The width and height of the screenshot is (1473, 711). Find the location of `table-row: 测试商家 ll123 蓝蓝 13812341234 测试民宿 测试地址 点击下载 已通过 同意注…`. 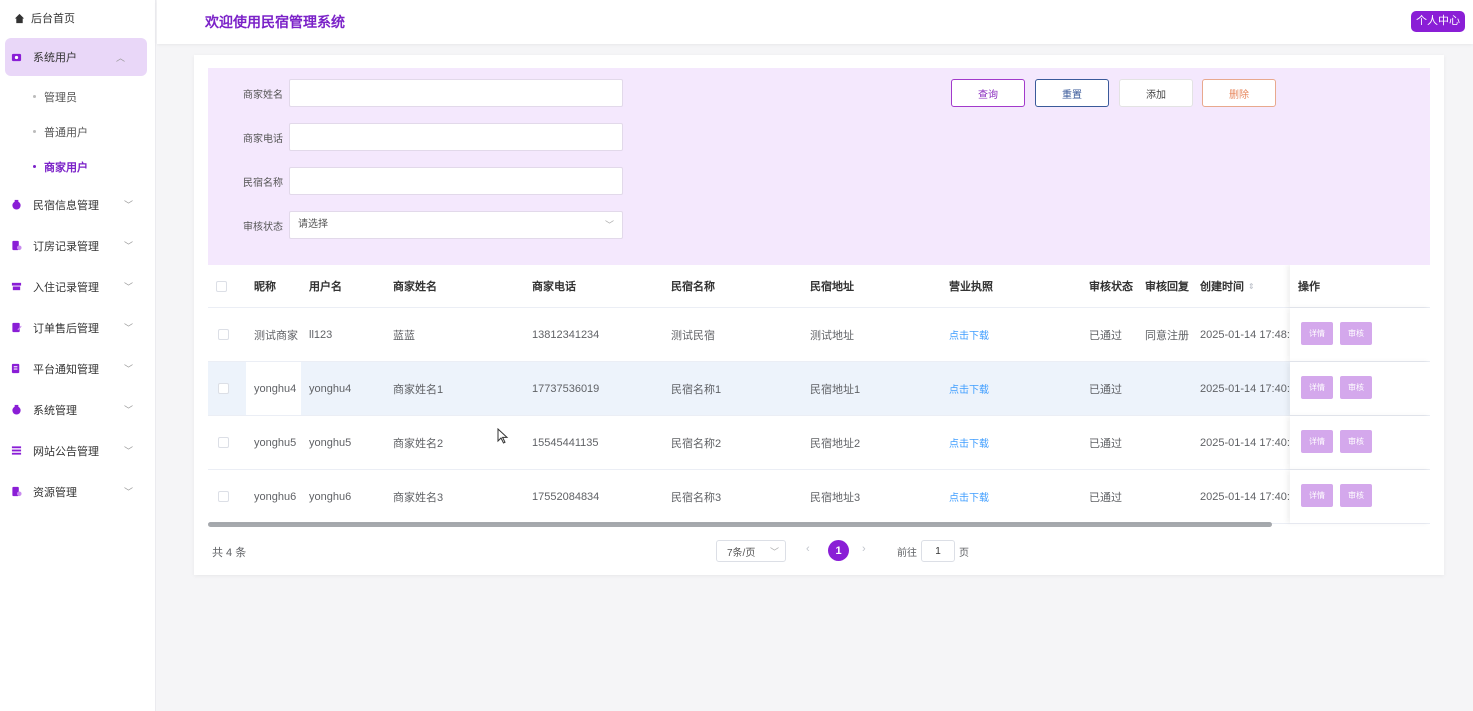

table-row: 测试商家 ll123 蓝蓝 13812341234 测试民宿 测试地址 点击下载 已通过 同意注… is located at coordinates (819, 335).